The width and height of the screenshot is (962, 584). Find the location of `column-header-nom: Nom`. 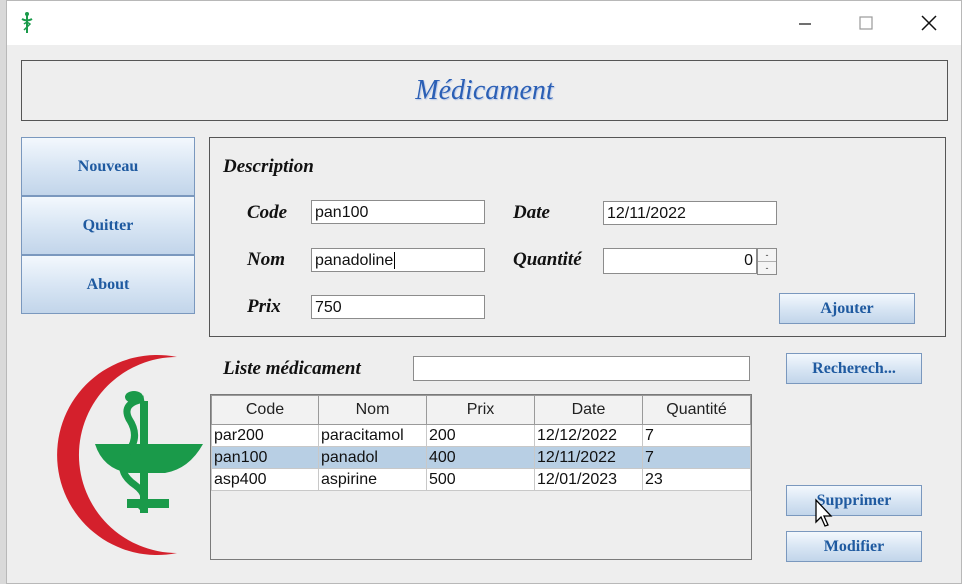

column-header-nom: Nom is located at coordinates (372, 410).